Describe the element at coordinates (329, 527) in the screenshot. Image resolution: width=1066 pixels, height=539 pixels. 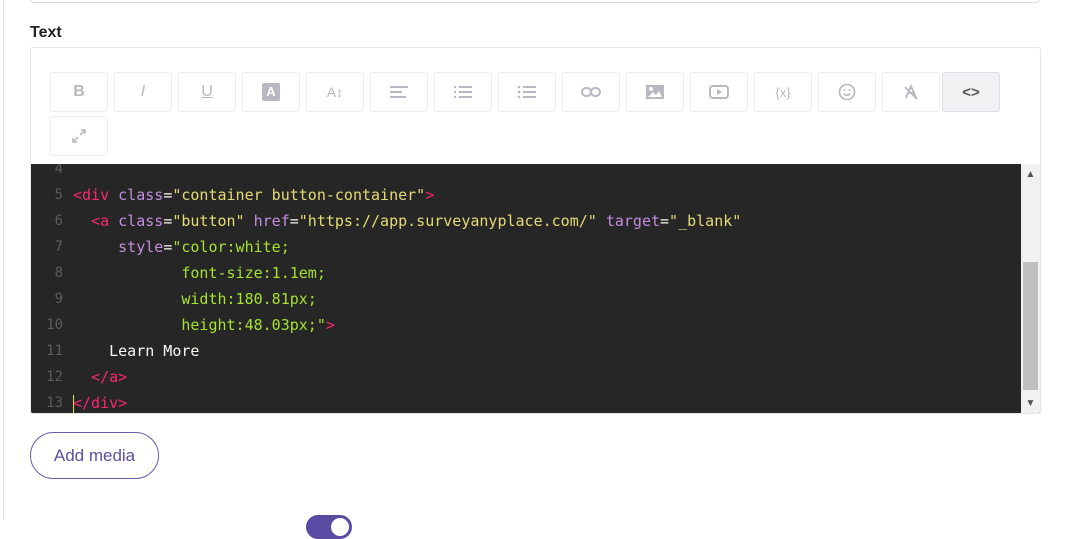
I see `toggle-switch` at that location.